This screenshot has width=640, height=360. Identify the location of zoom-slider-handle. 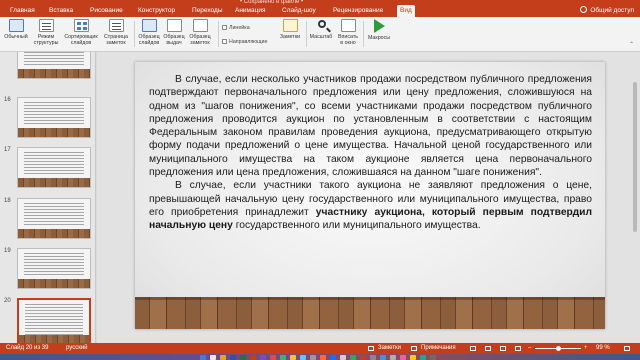
(558, 348).